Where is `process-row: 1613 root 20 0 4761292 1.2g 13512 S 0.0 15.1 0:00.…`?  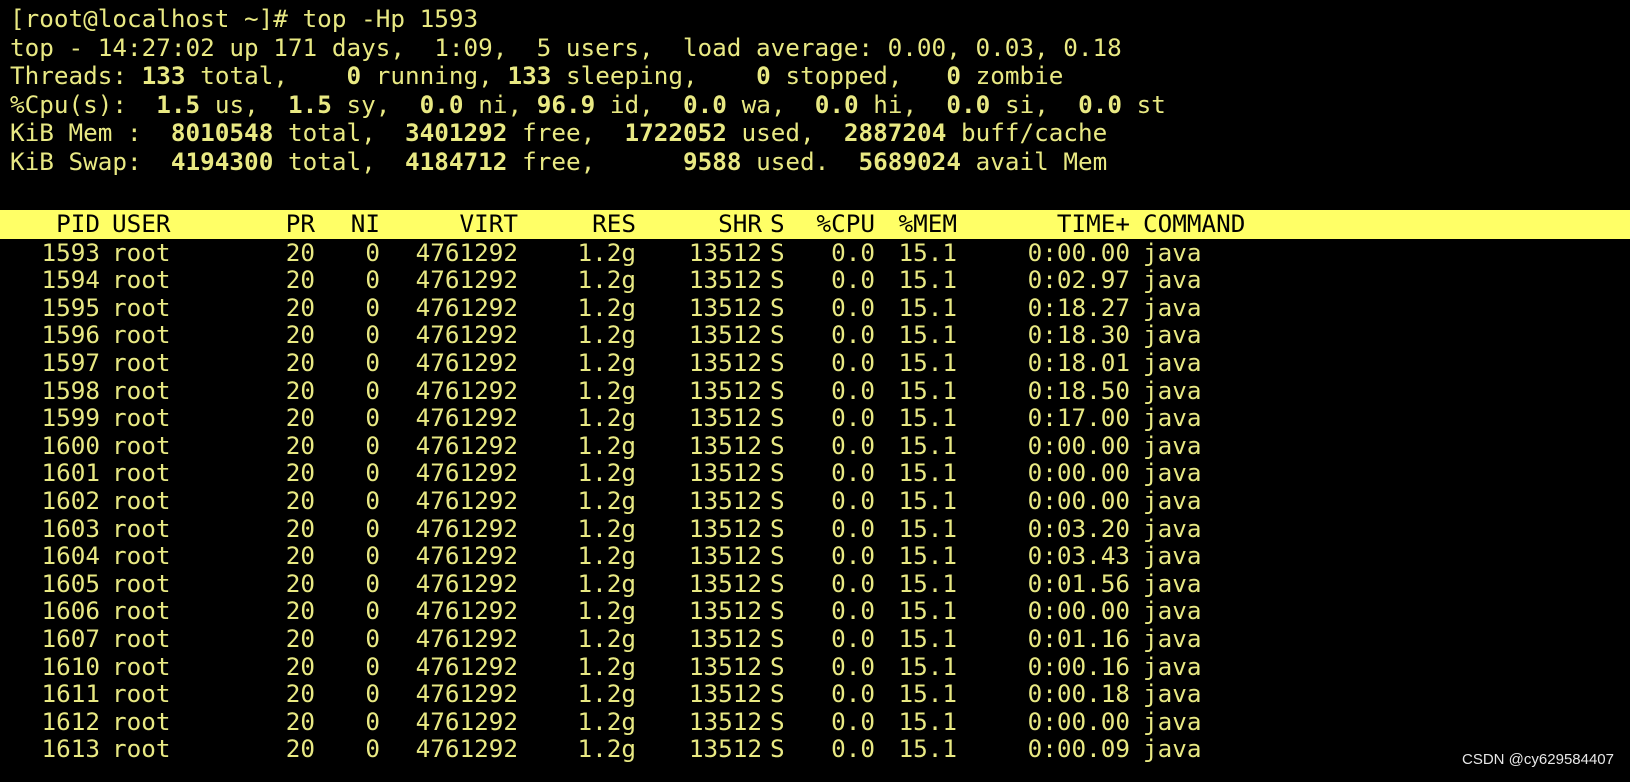
process-row: 1613 root 20 0 4761292 1.2g 13512 S 0.0 15.1 0:00.… is located at coordinates (815, 749).